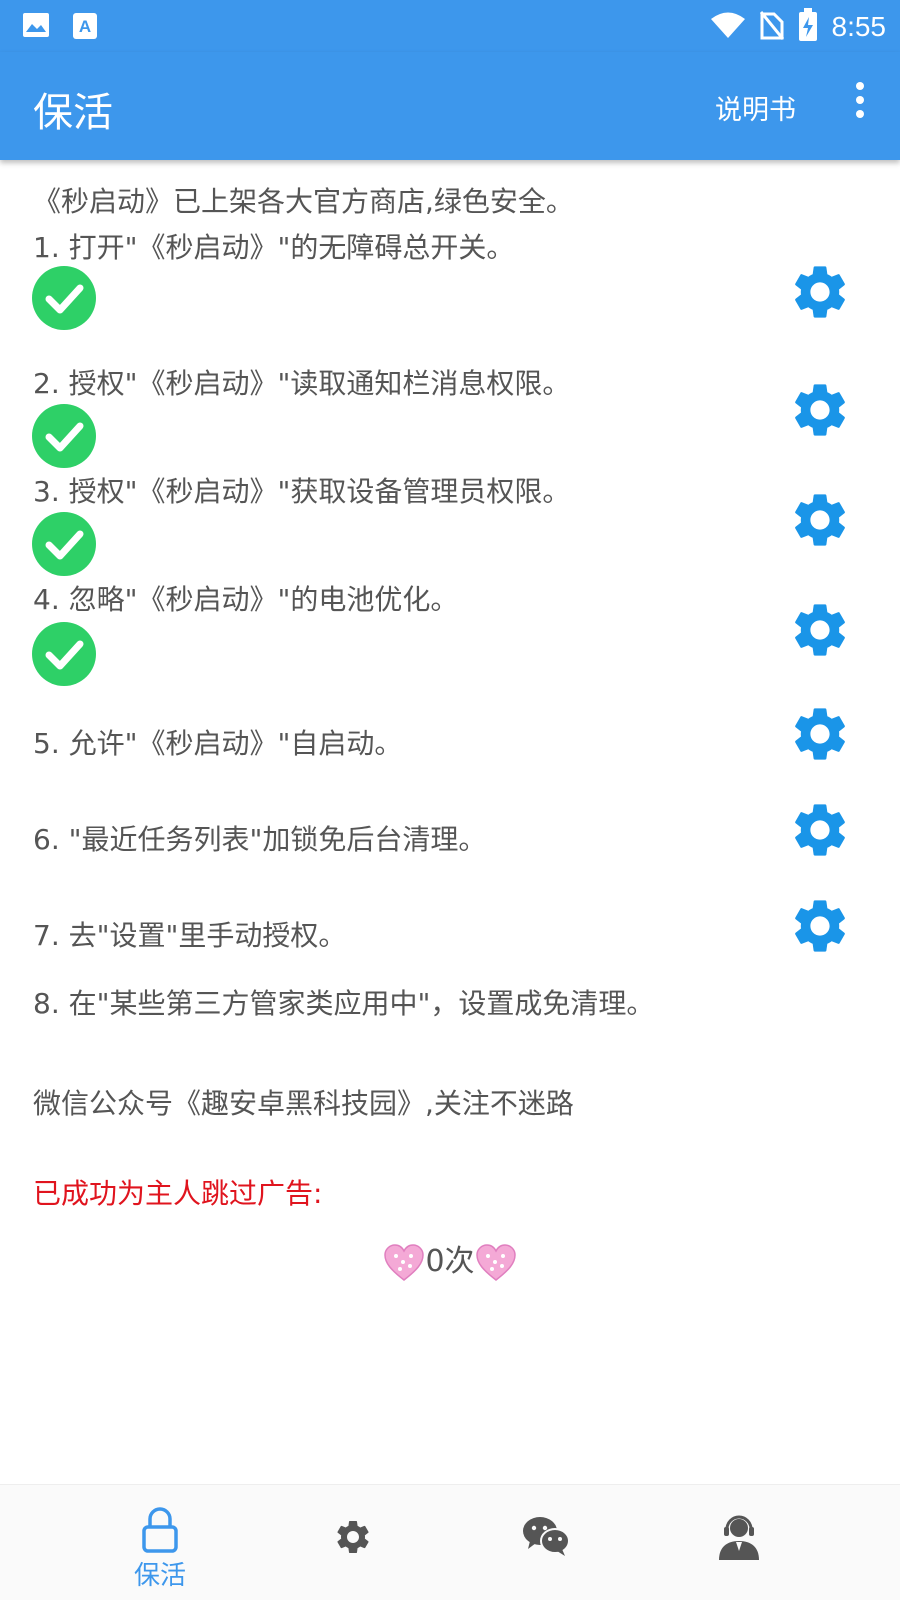  I want to click on step-label: 4. 忽略"《秒启动》"的电池优化。, so click(246, 599).